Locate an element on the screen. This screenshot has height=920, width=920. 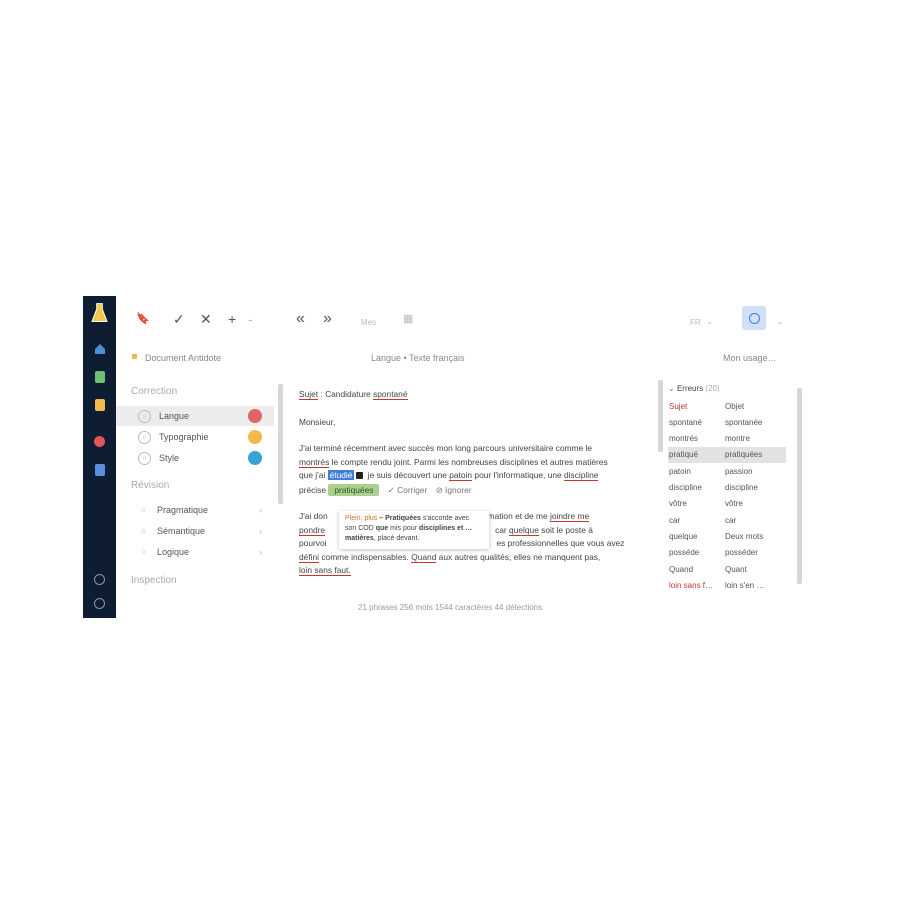
table-row: patoin passion is located at coordinates (727, 471).